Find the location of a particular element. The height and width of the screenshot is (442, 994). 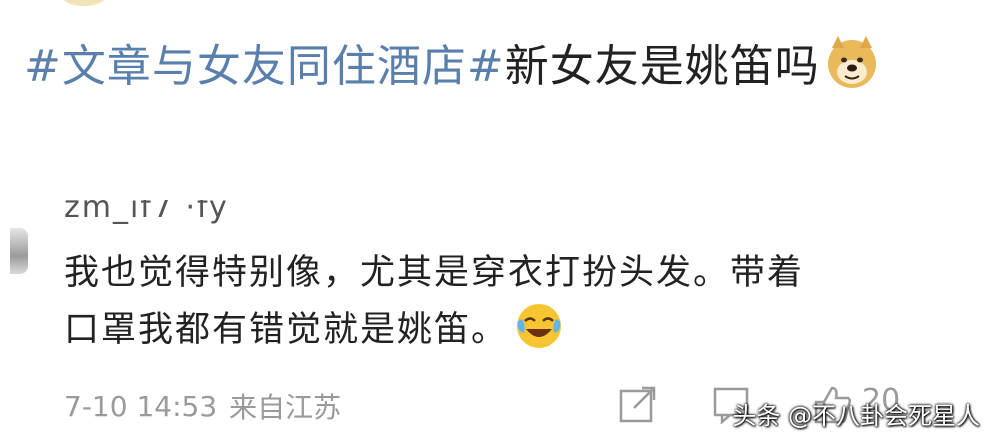

post-text-line: #文章与女友同住酒店# 新女友是姚笛吗 is located at coordinates (452, 62).